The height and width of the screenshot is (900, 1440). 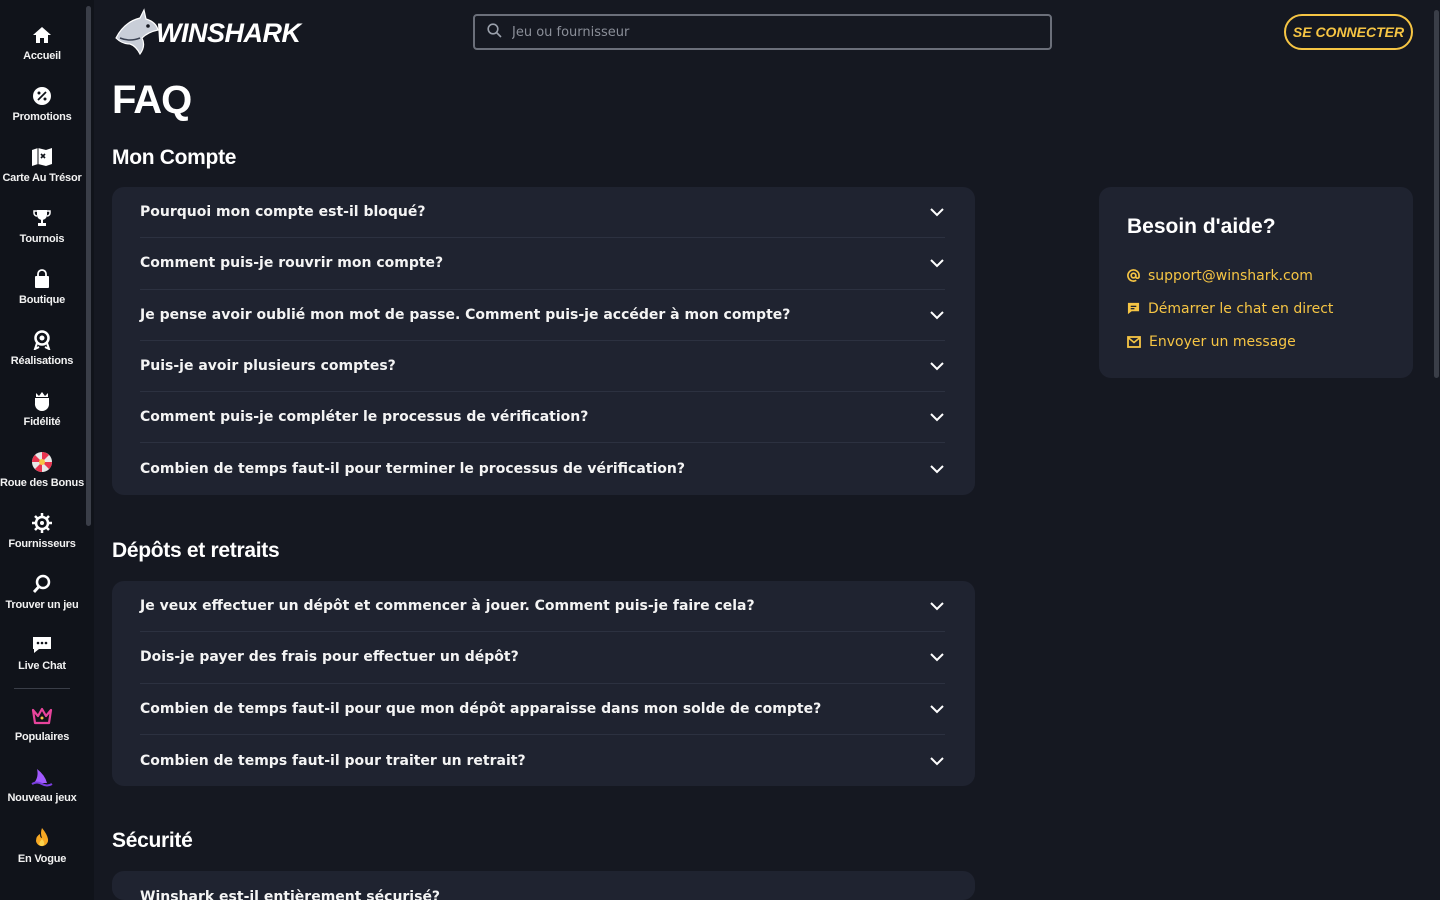 What do you see at coordinates (42, 523) in the screenshot?
I see `gear-icon` at bounding box center [42, 523].